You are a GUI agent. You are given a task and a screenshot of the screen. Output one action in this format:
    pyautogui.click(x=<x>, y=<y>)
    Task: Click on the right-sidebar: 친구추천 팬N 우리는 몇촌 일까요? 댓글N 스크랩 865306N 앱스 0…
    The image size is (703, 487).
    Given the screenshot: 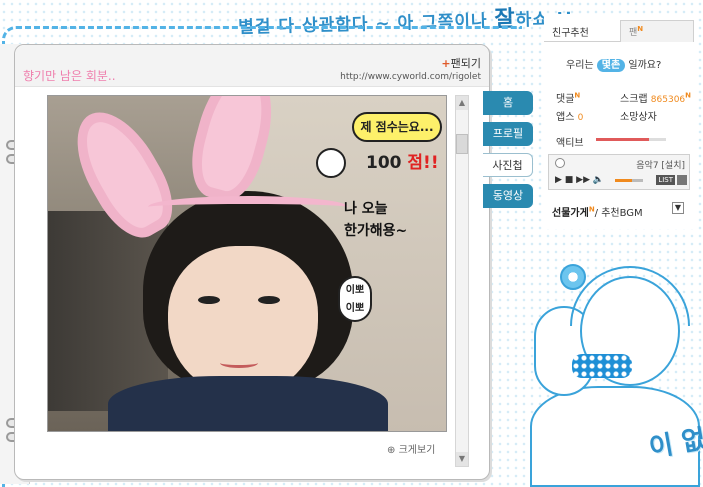 What is the action you would take?
    pyautogui.click(x=619, y=121)
    